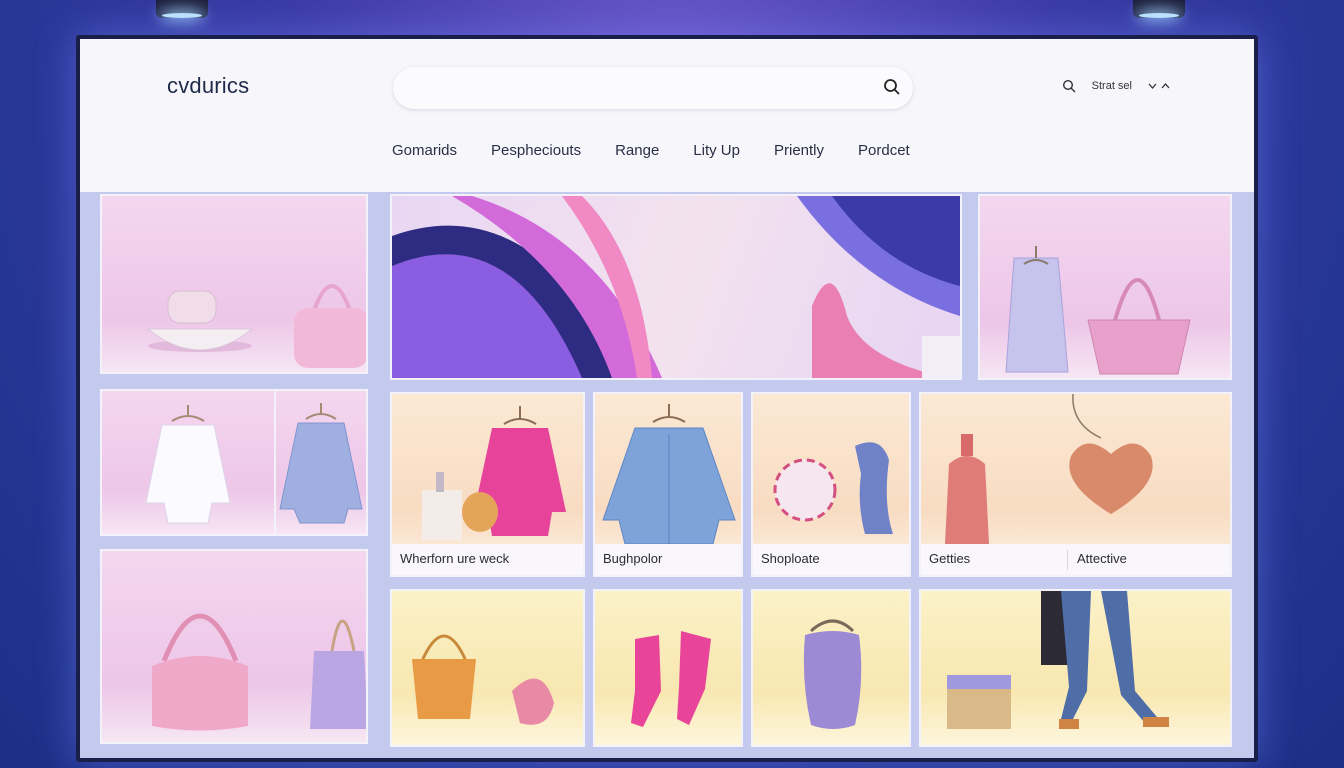 Image resolution: width=1344 pixels, height=768 pixels. What do you see at coordinates (668, 559) in the screenshot?
I see `product-caption: Bughpolor` at bounding box center [668, 559].